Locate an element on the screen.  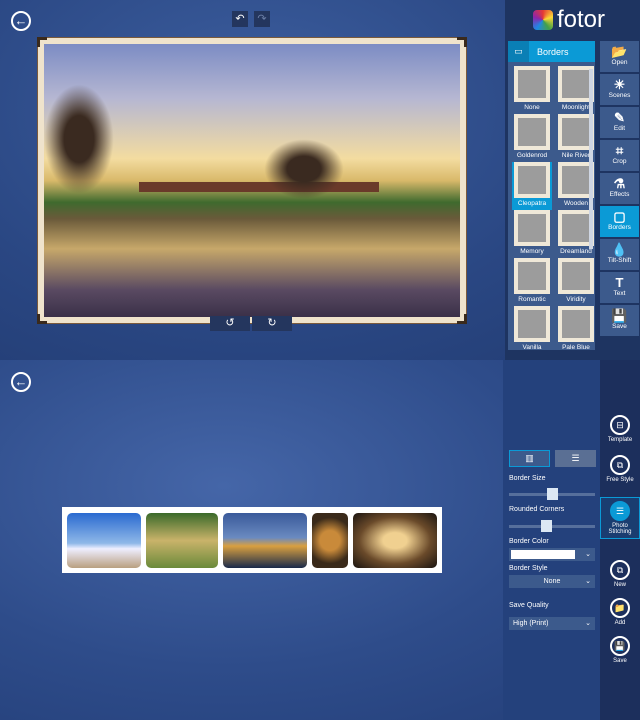
panel-title: Borders is located at coordinates (553, 51).